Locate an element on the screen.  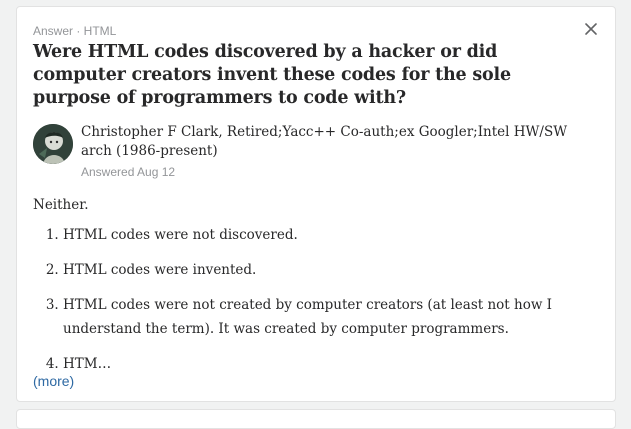
more-link: (more) is located at coordinates (53, 381).